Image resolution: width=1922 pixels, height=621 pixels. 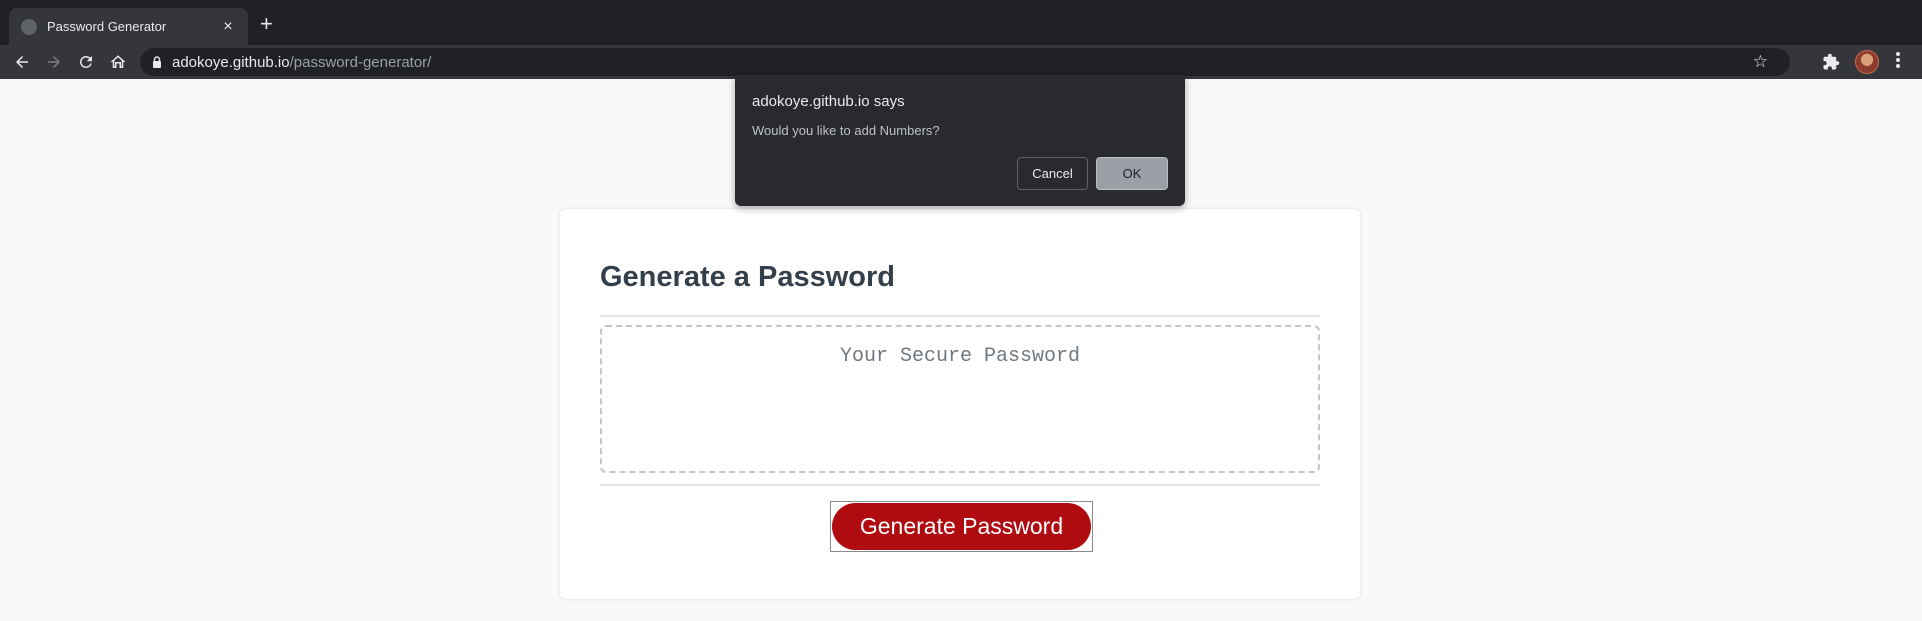 I want to click on url-host: adokoye.github.io, so click(x=231, y=62).